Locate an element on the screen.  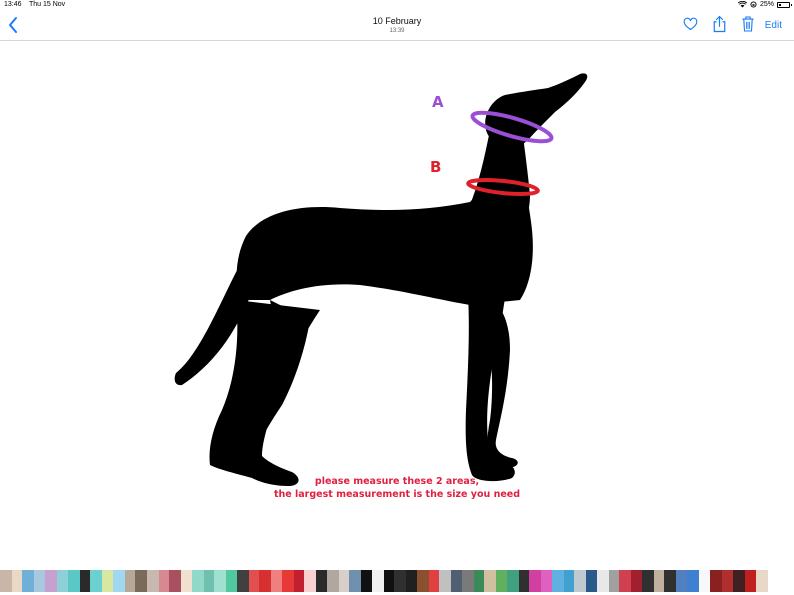
photo-date-title: 10 February is located at coordinates (397, 21).